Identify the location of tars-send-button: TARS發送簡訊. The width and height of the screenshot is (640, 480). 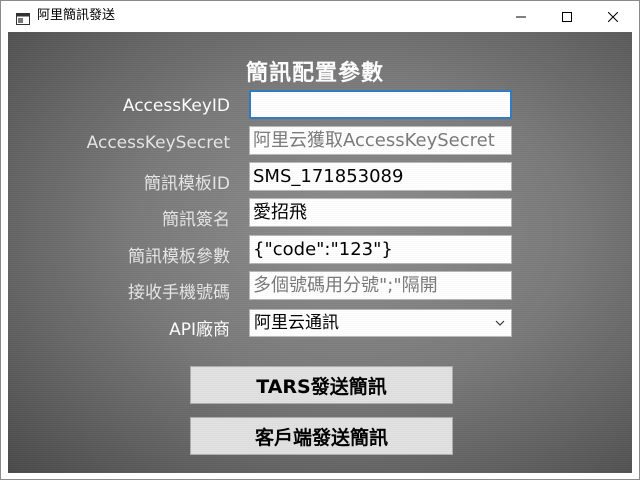
(321, 385).